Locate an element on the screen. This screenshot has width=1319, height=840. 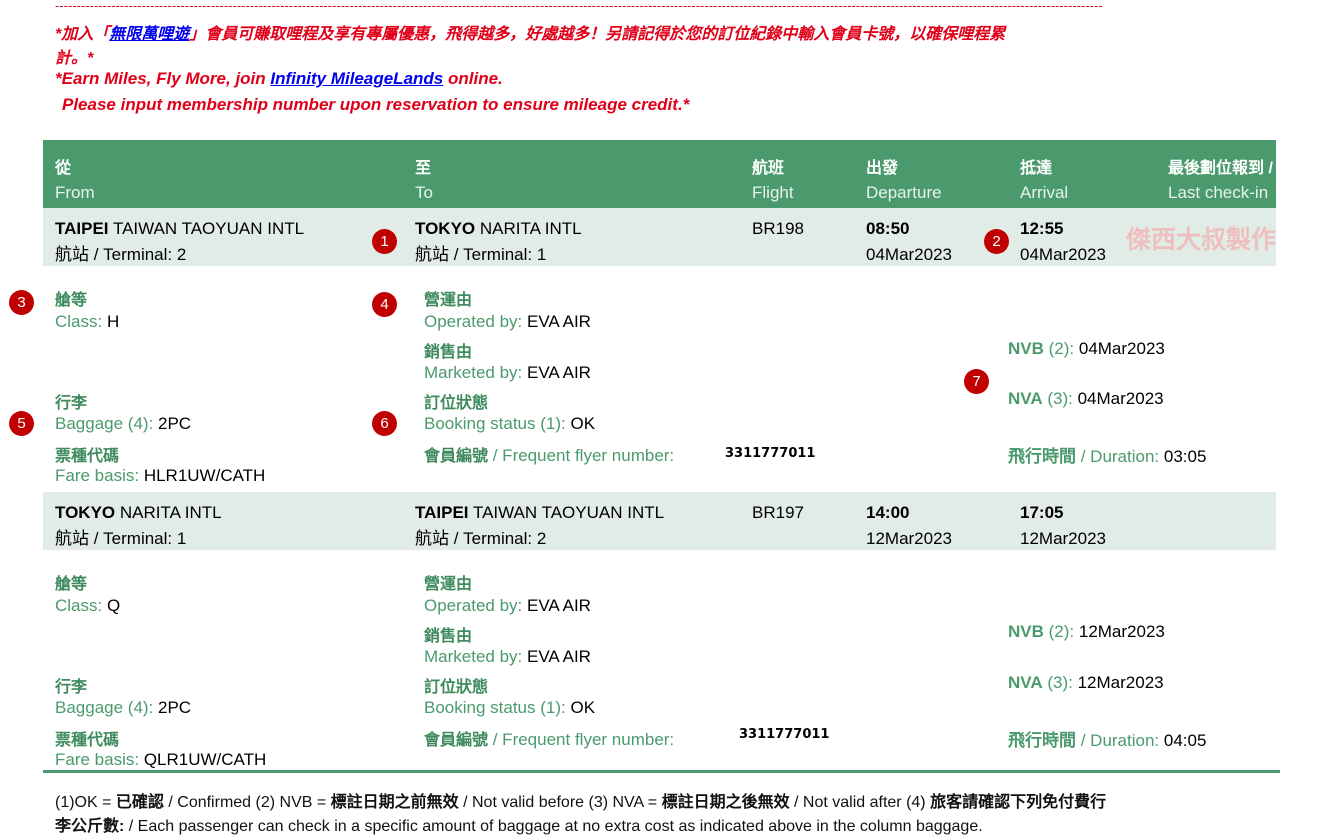
mileagelands-link-en: Infinity MileageLands is located at coordinates (356, 78).